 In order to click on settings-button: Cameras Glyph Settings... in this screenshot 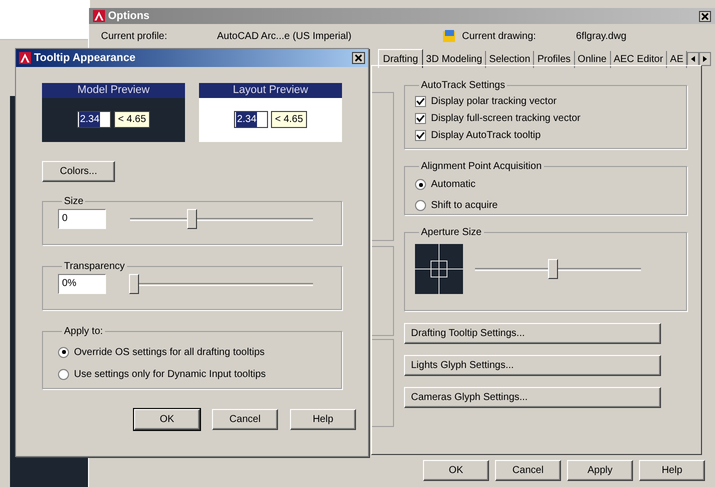, I will do `click(532, 397)`.